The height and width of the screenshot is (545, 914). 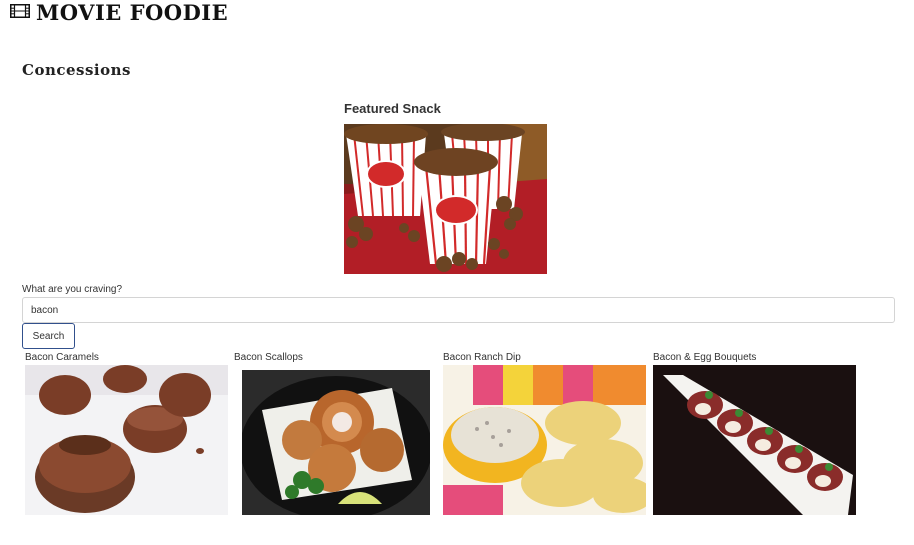 What do you see at coordinates (72, 289) in the screenshot?
I see `search-label: What are you craving?` at bounding box center [72, 289].